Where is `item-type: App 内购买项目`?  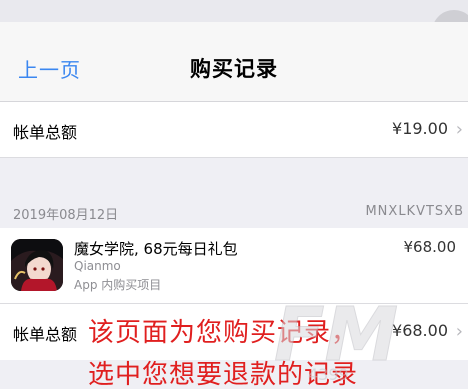
item-type: App 内购买项目 is located at coordinates (118, 285).